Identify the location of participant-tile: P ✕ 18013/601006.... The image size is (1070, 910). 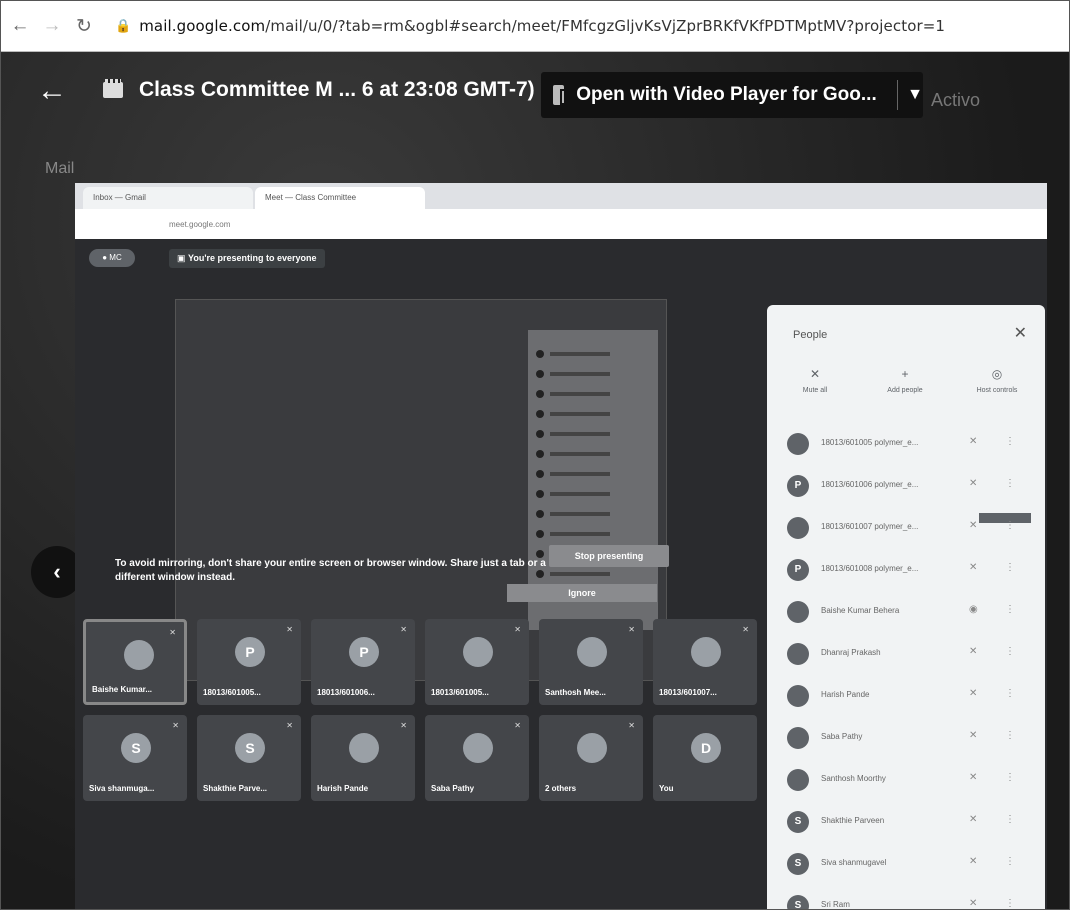
(363, 662).